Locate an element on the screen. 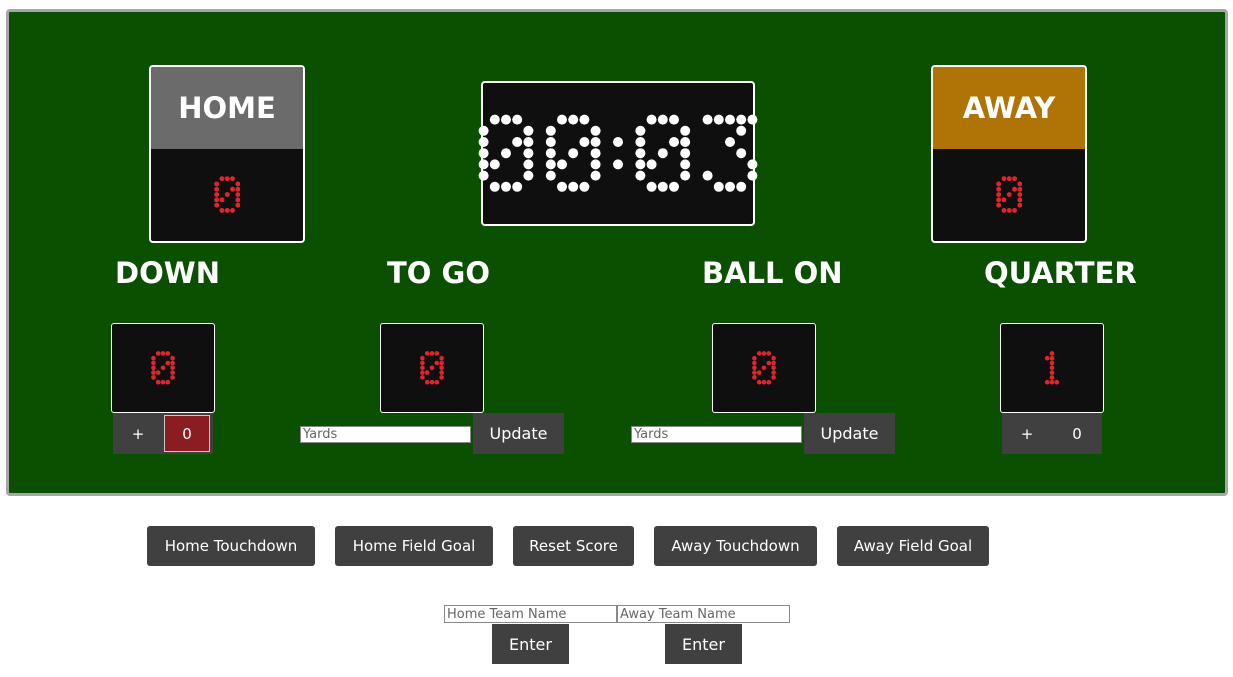 The image size is (1233, 677). reset-score-button: Reset Score is located at coordinates (573, 546).